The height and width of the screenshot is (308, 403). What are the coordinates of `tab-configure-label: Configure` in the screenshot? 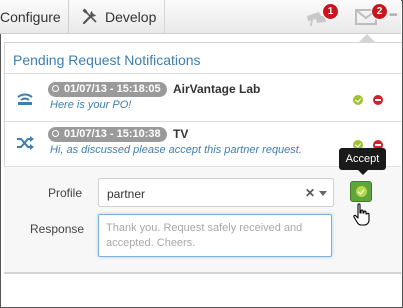 It's located at (30, 17).